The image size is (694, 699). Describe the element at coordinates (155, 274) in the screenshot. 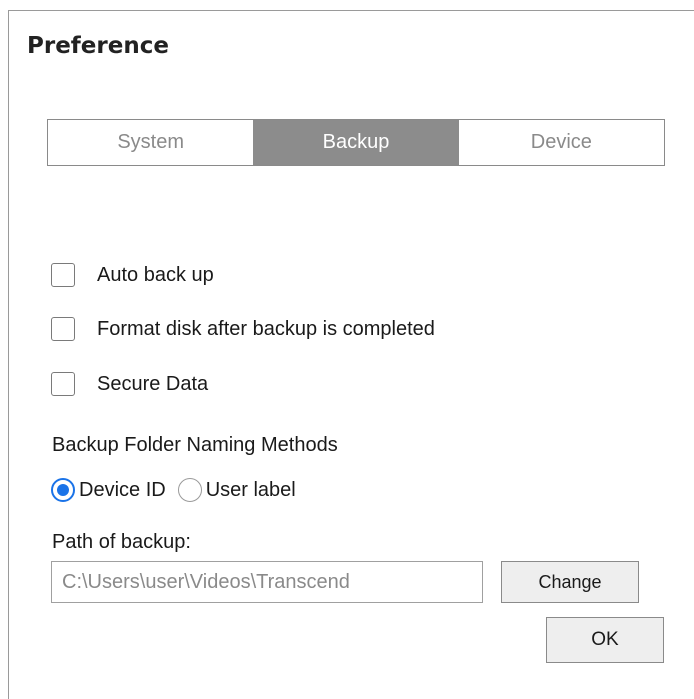

I see `auto-backup-label: Auto back up` at that location.